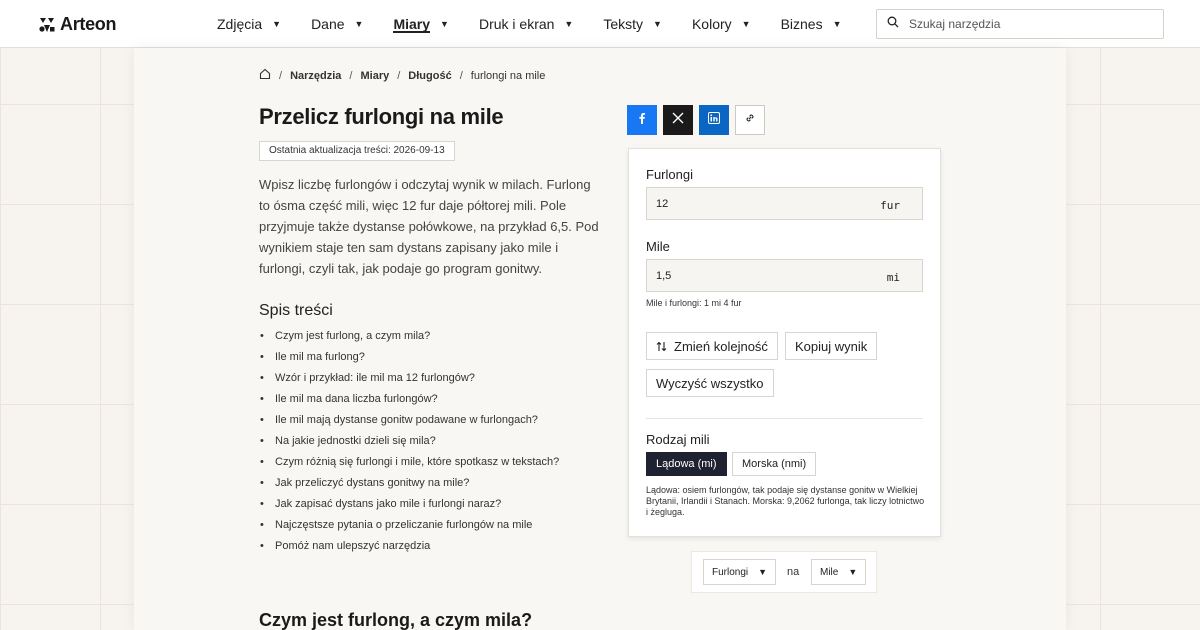 The width and height of the screenshot is (1200, 630). Describe the element at coordinates (429, 76) in the screenshot. I see `breadcrumb-link-dlugosc: Długość` at that location.